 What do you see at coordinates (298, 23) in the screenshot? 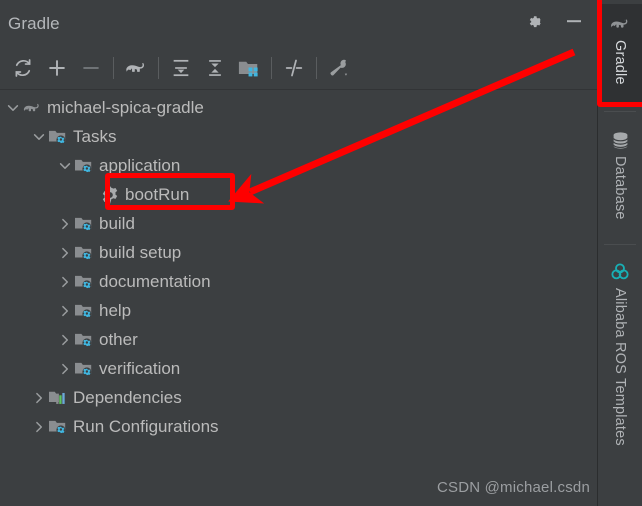
I see `tool-window-titlebar: Gradle` at bounding box center [298, 23].